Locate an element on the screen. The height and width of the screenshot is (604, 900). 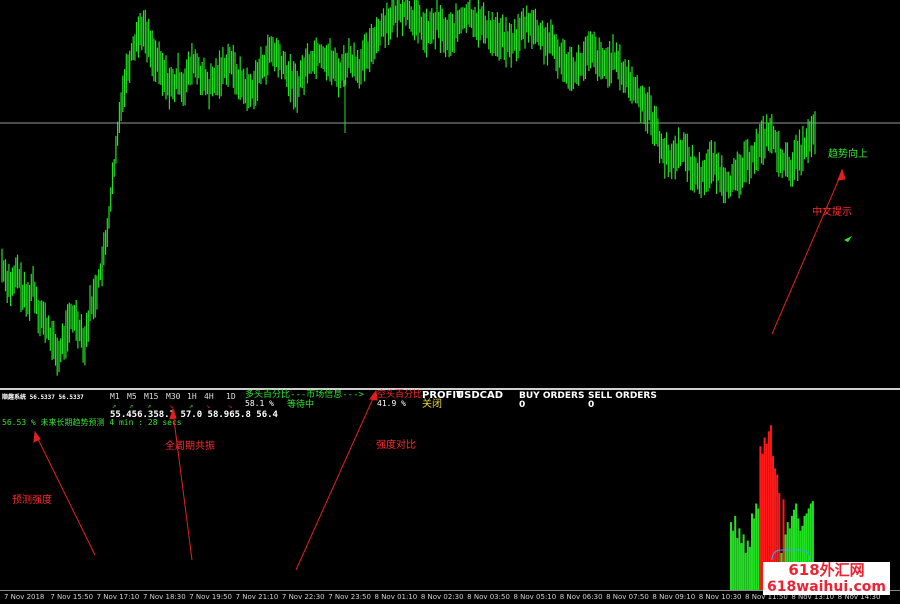
watermark-line-2: 618waihui.com is located at coordinates (826, 587).